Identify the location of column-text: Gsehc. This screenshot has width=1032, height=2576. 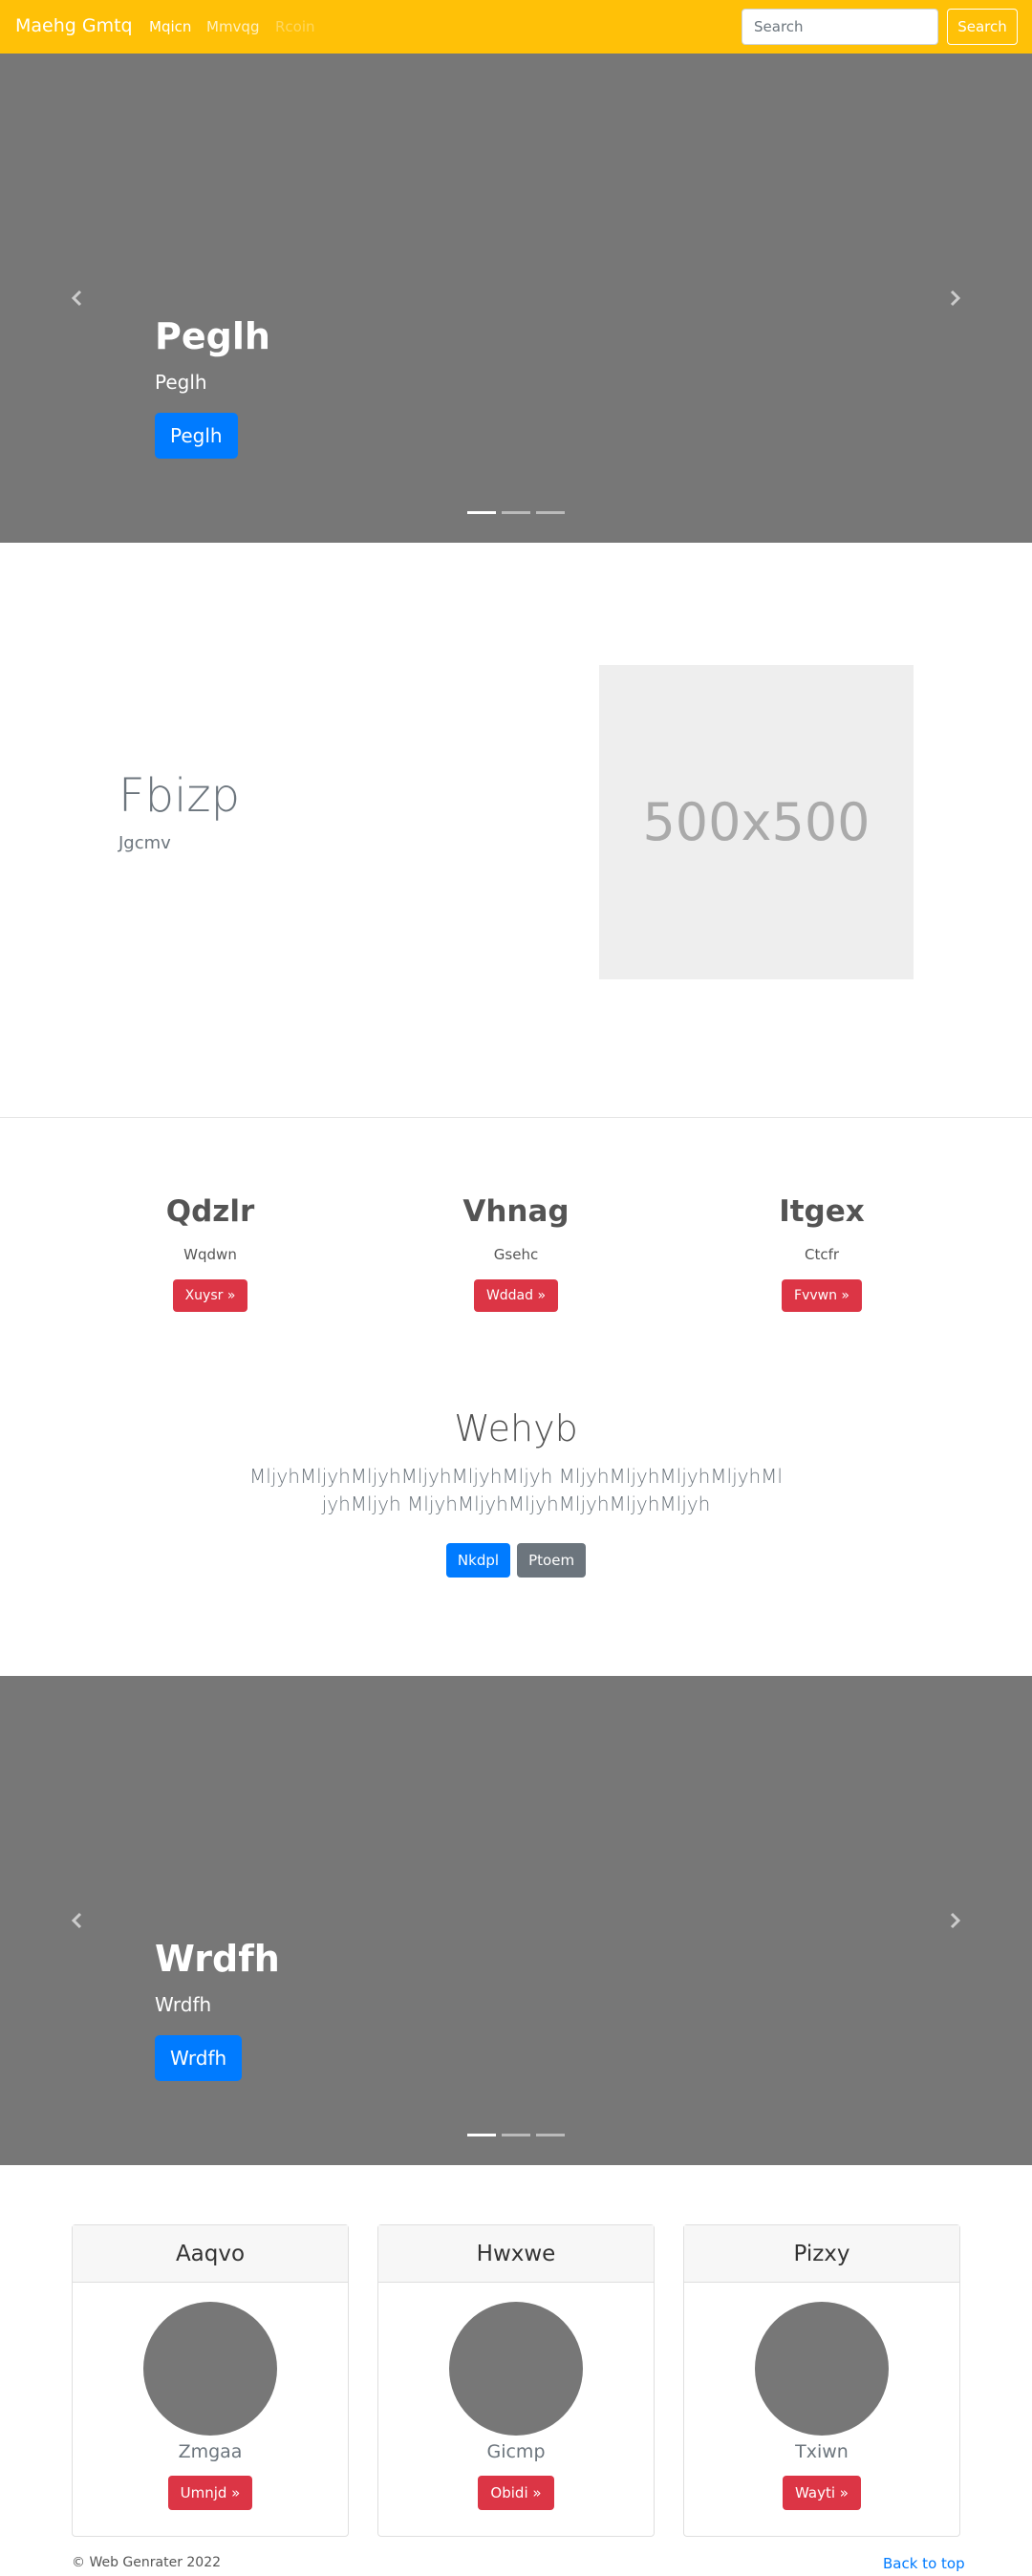
(516, 1254).